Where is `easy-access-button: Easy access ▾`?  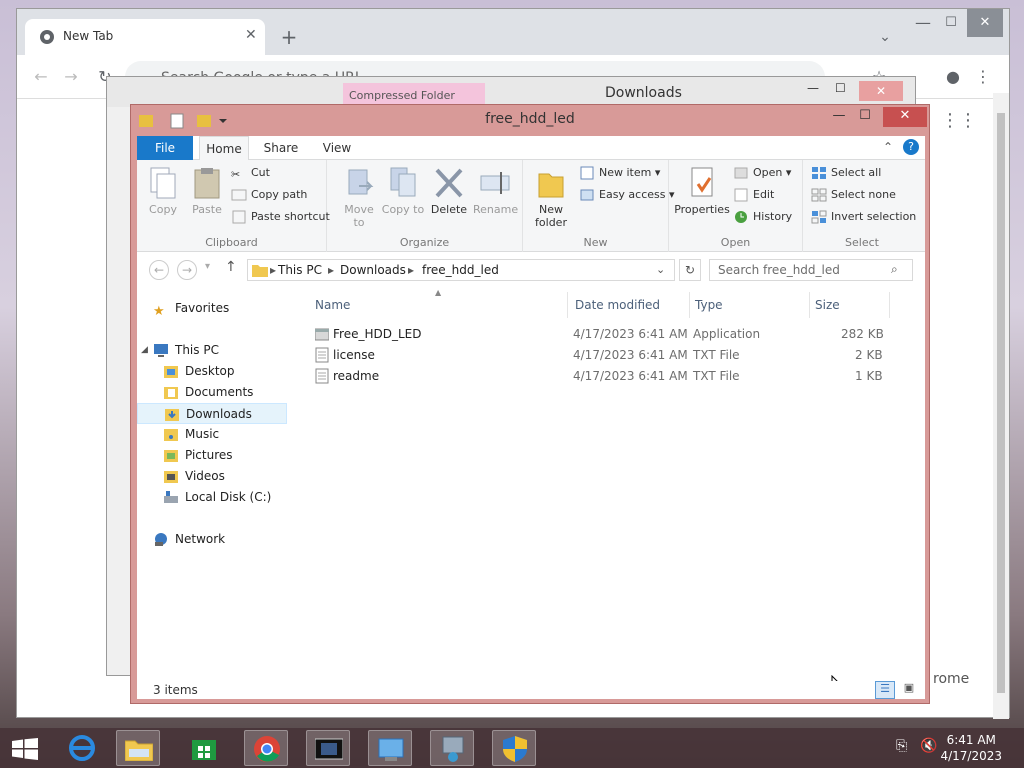 easy-access-button: Easy access ▾ is located at coordinates (627, 196).